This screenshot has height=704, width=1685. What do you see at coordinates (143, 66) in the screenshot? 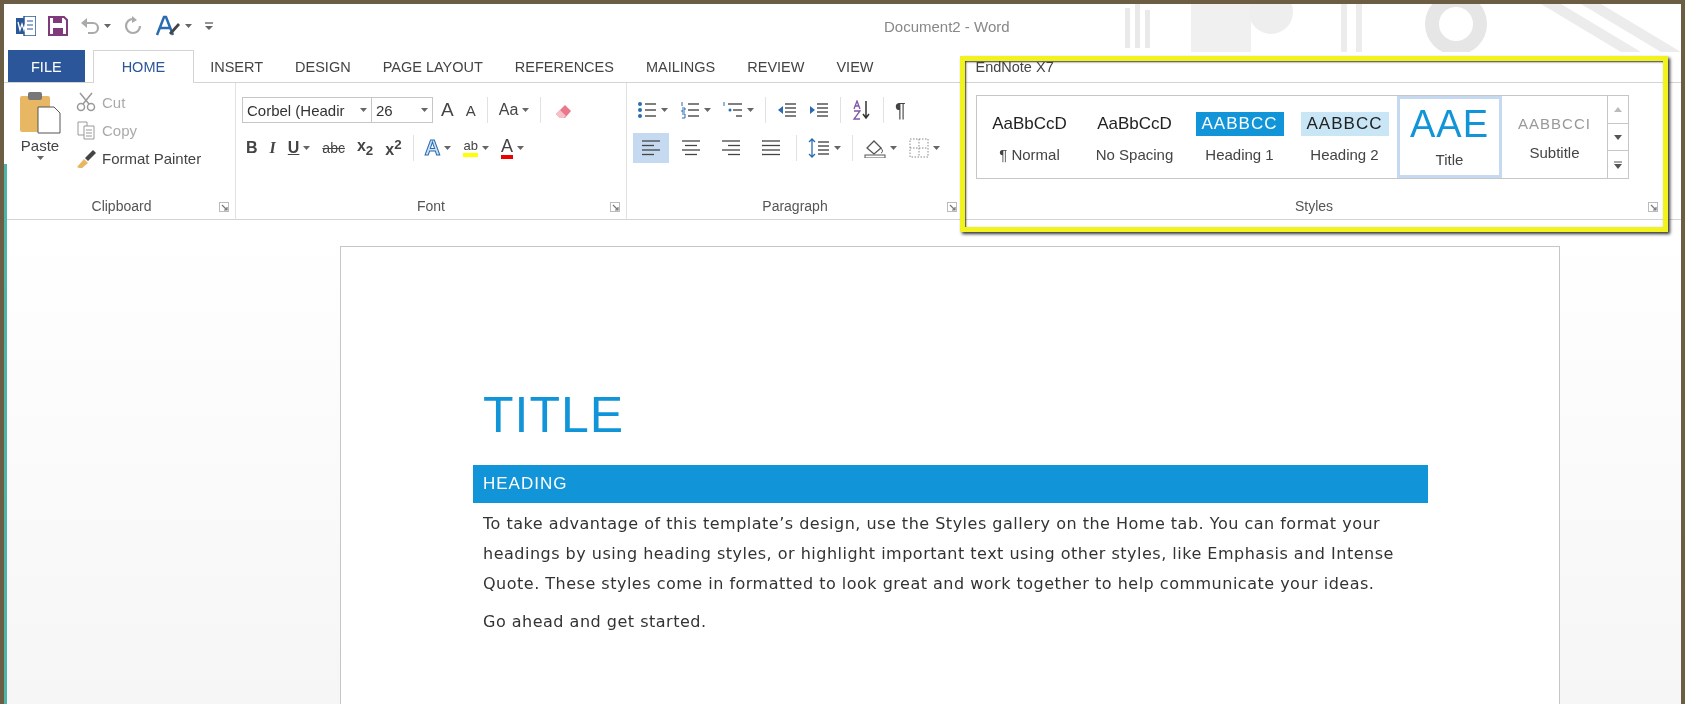
I see `ribbon-tab: HOME` at bounding box center [143, 66].